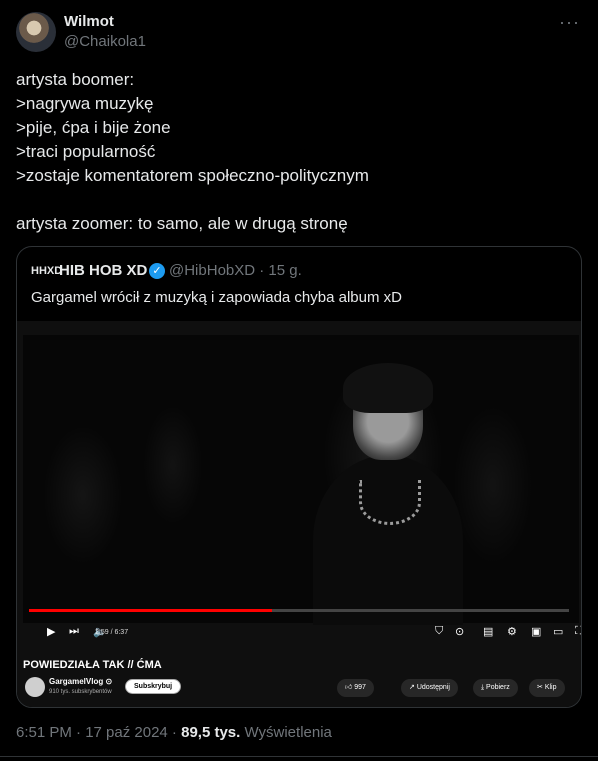 This screenshot has width=598, height=761. I want to click on thumbs-up-icon: 👍︎, so click(350, 687).